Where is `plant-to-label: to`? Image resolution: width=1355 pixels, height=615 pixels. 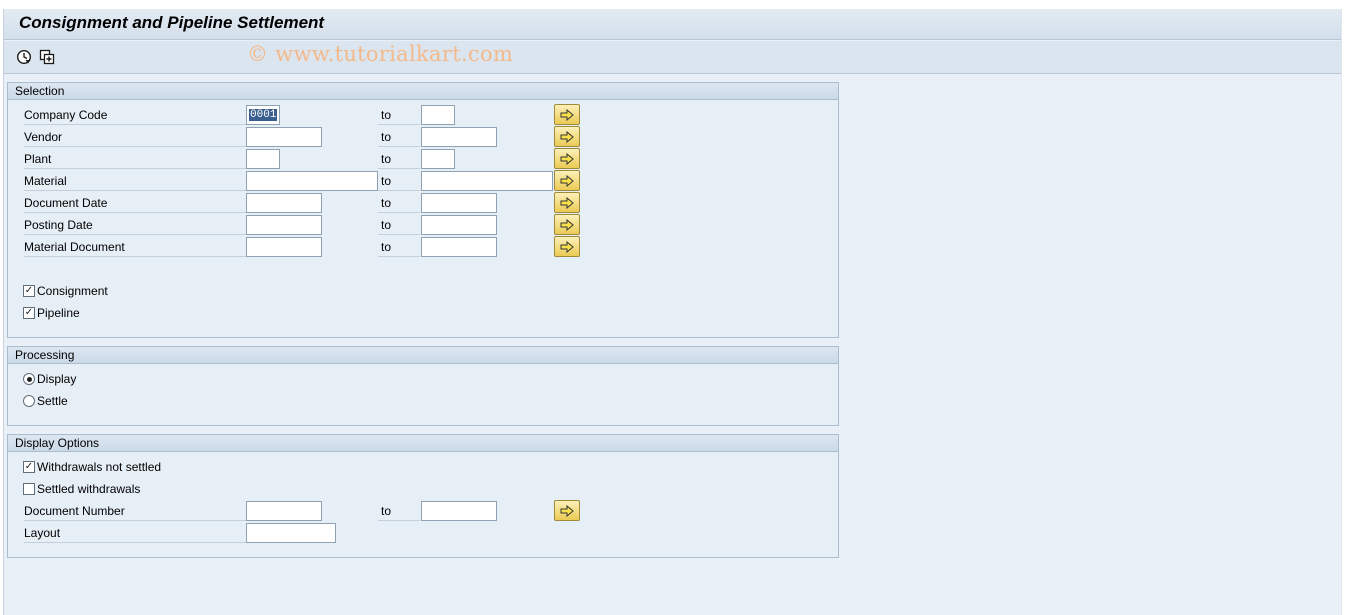 plant-to-label: to is located at coordinates (399, 159).